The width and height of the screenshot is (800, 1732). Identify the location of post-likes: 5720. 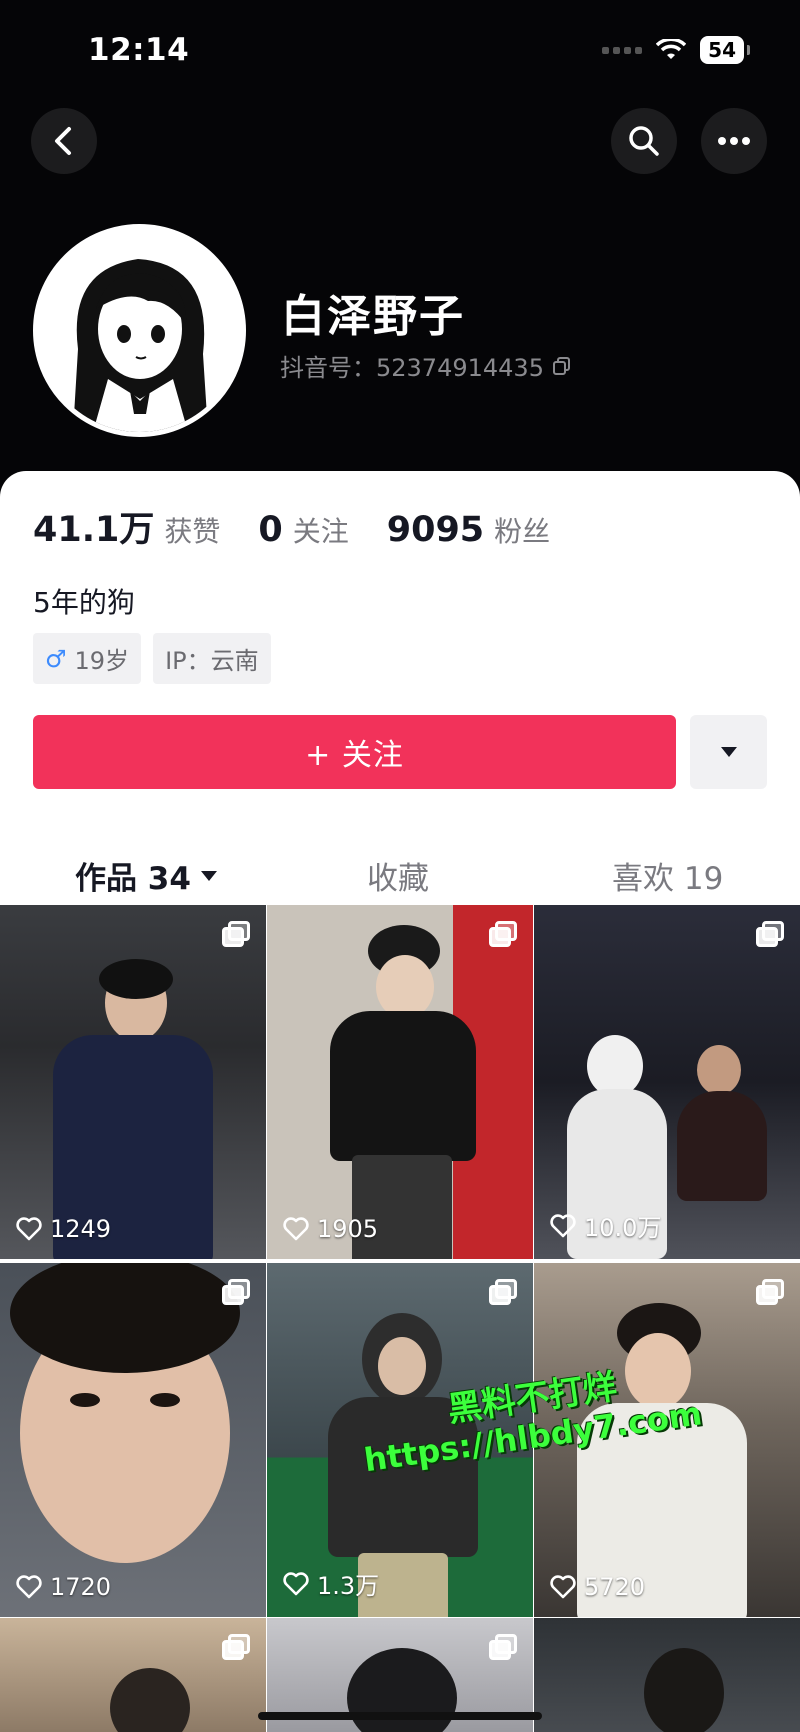
(597, 1587).